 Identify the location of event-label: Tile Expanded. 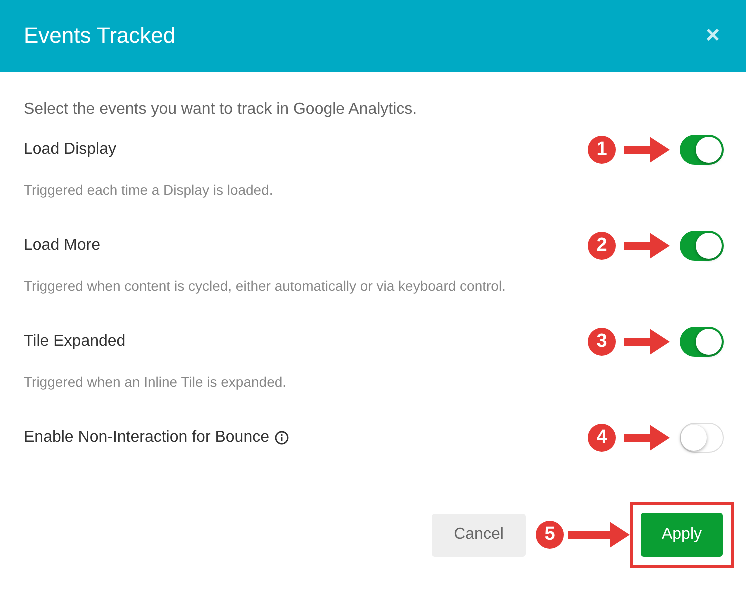
(75, 342).